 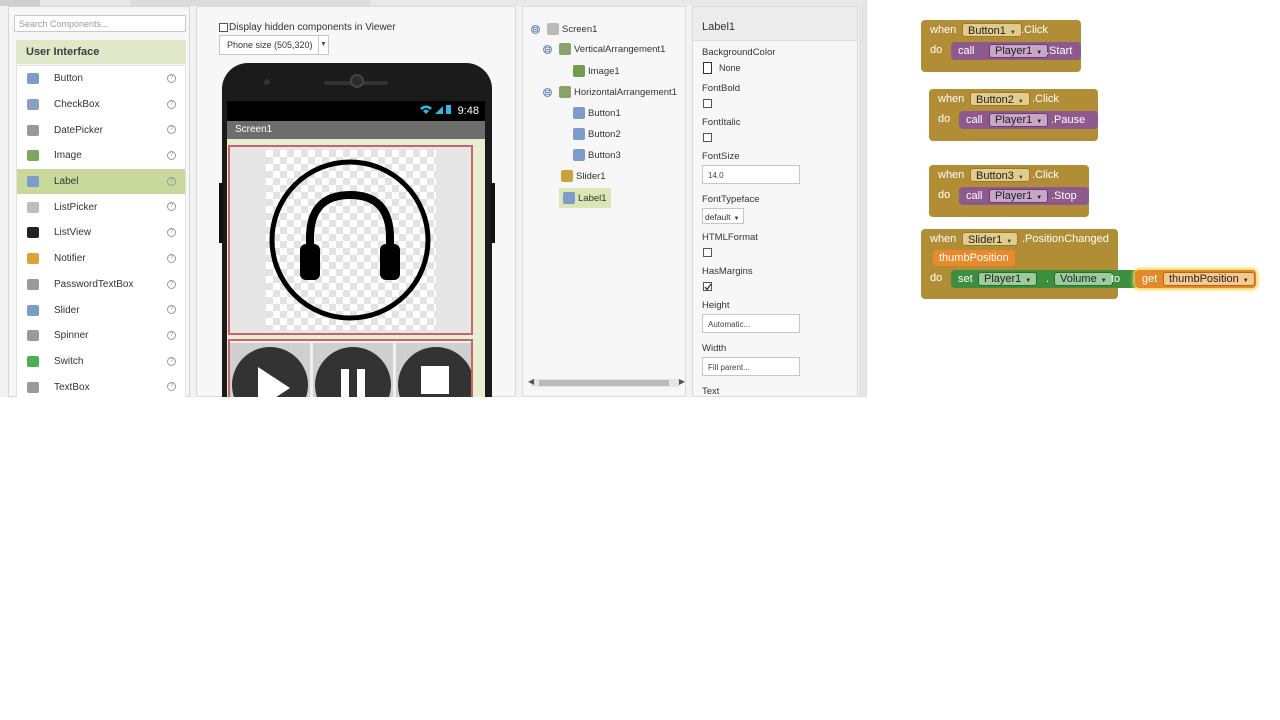 I want to click on tree-scrollbar: ◀ ▶, so click(x=606, y=382).